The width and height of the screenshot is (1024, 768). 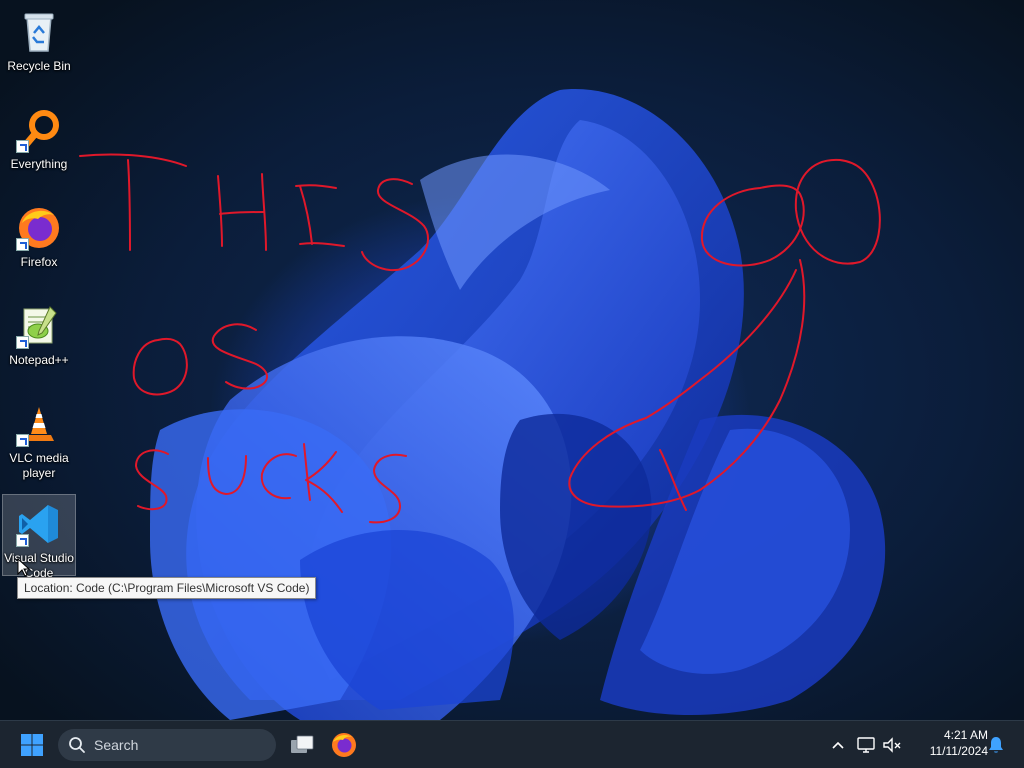 I want to click on taskbar-search-box: Search, so click(x=167, y=745).